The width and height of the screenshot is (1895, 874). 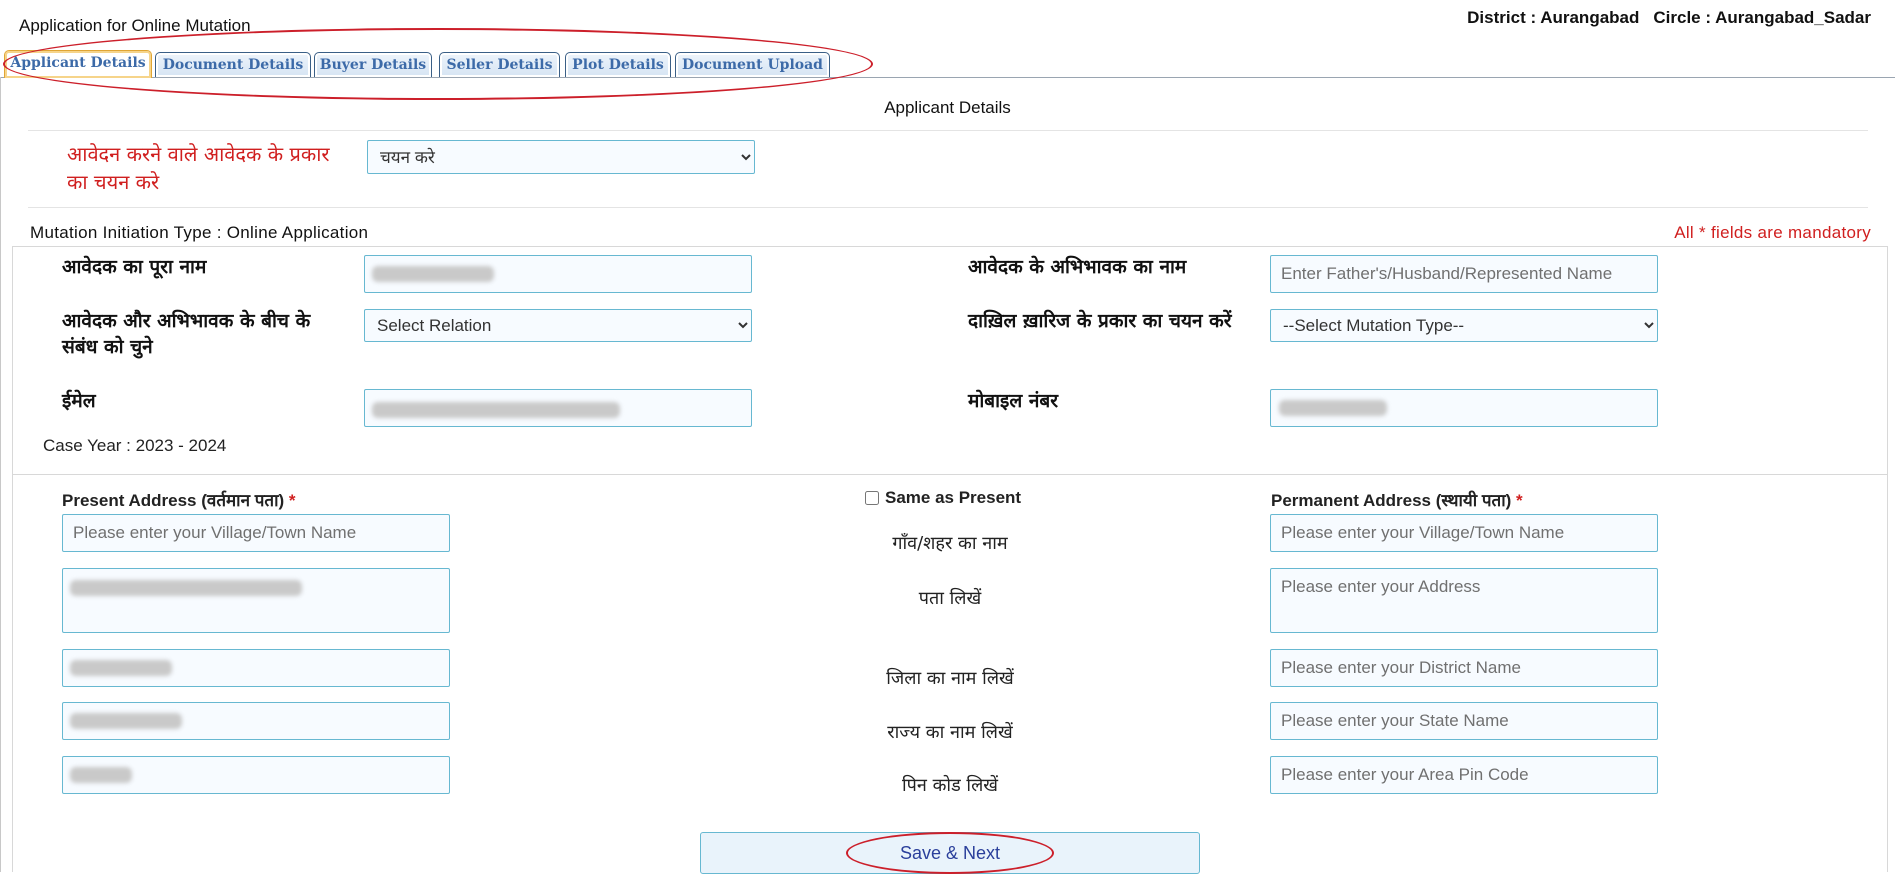 I want to click on tab-seller-details: Seller Details, so click(x=499, y=64).